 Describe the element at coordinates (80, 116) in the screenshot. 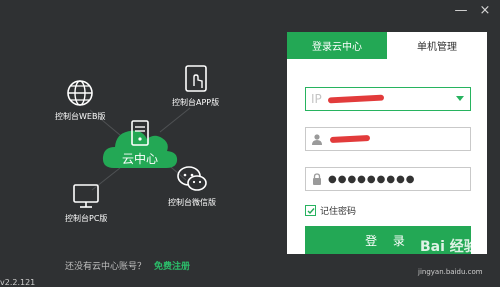

I see `node-web-label: 控制台WEB版` at that location.